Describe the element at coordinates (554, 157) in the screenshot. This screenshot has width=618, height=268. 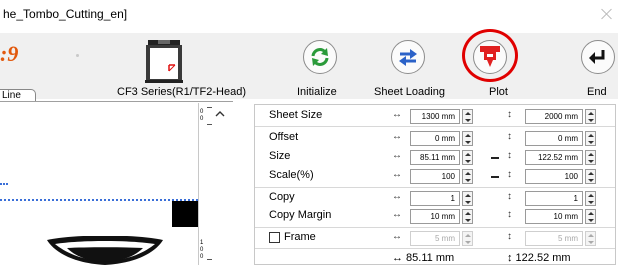
I see `size-height-field: 122.52 mm` at that location.